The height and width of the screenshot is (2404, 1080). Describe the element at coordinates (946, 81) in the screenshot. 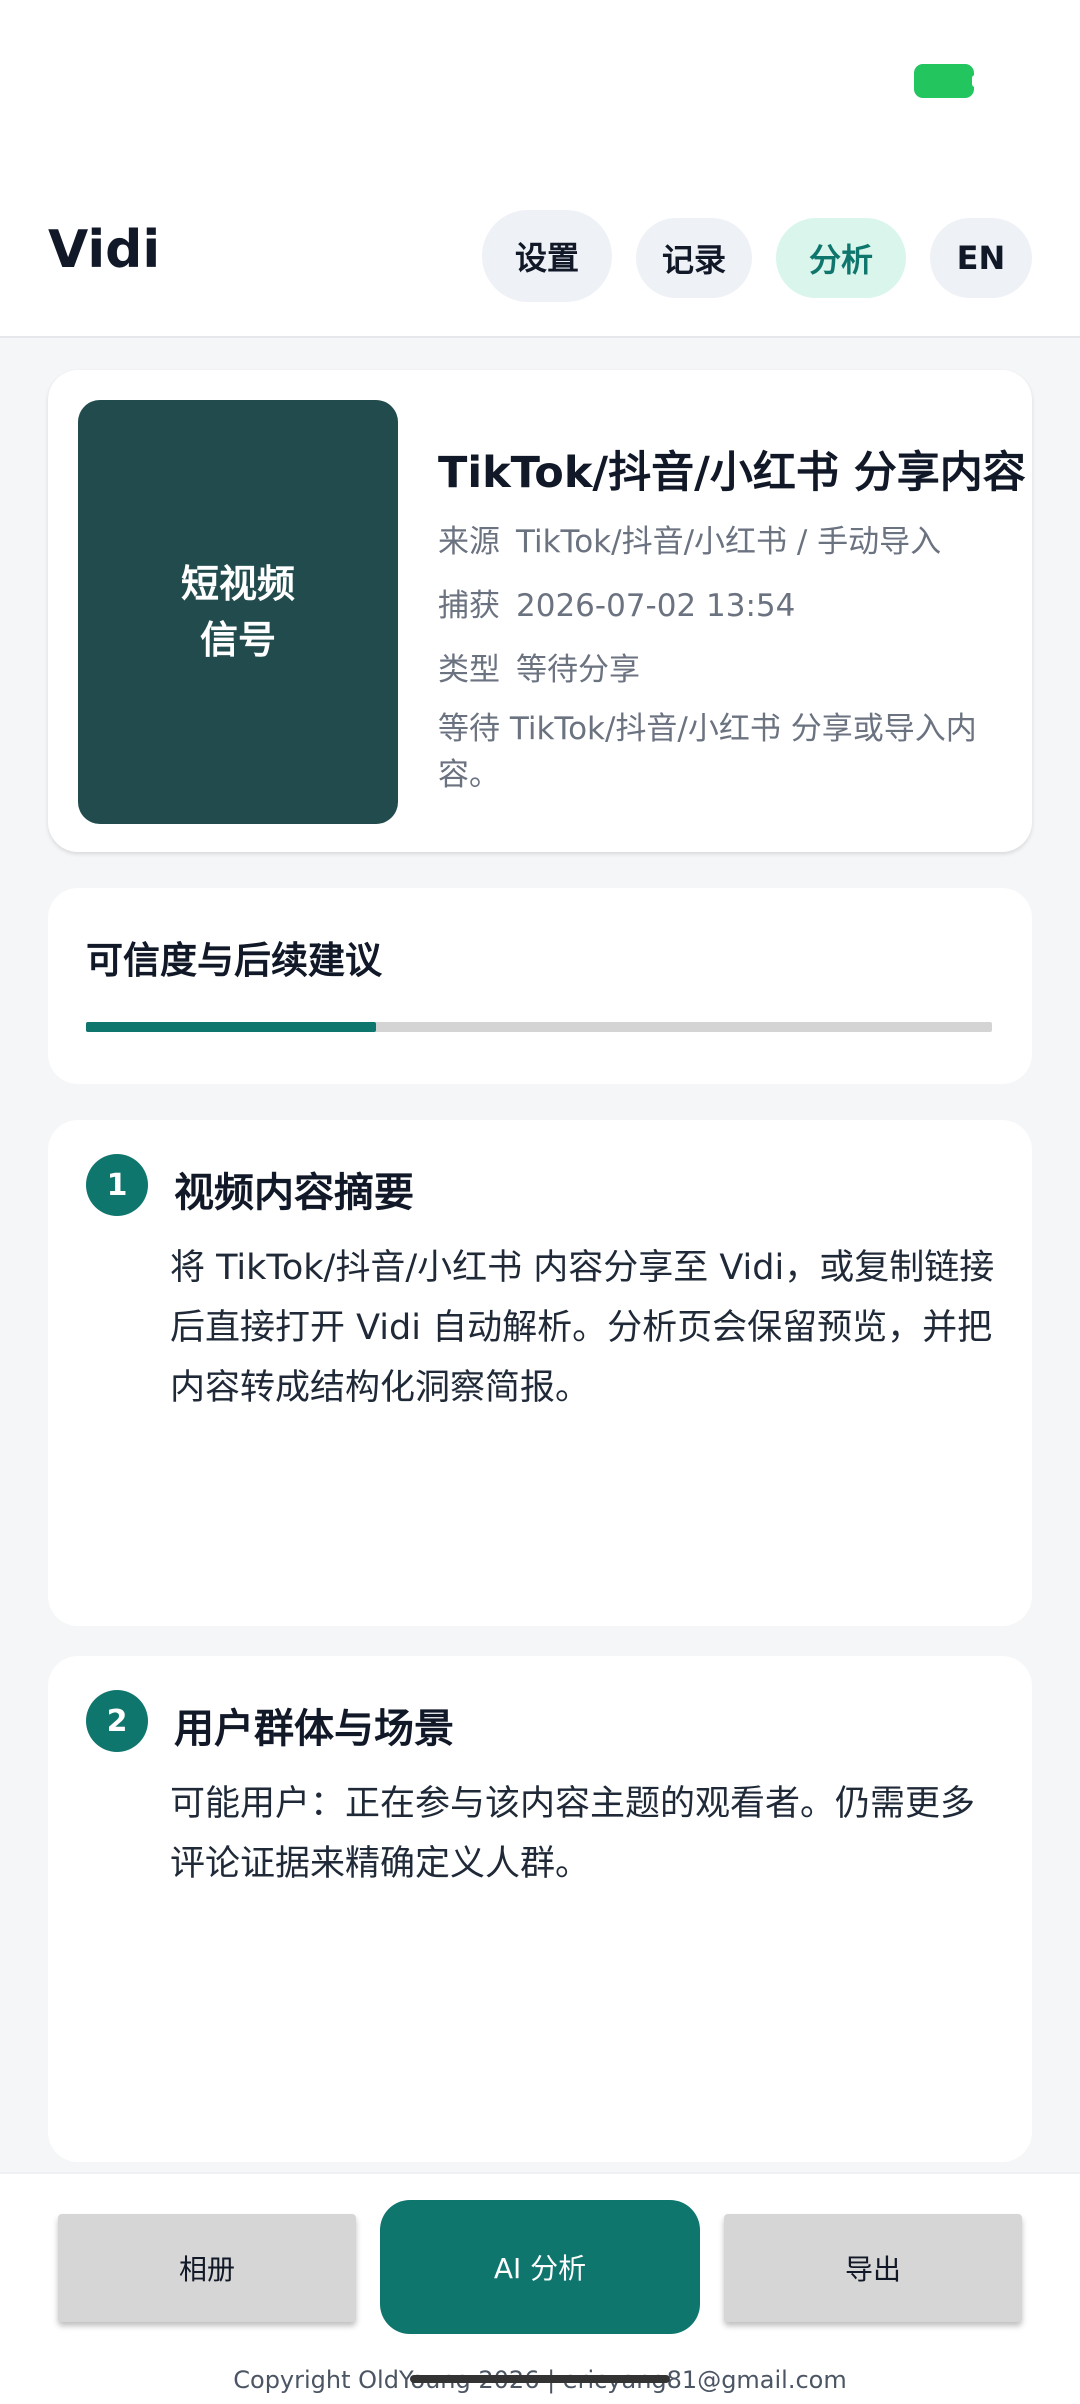

I see `battery-icon` at that location.